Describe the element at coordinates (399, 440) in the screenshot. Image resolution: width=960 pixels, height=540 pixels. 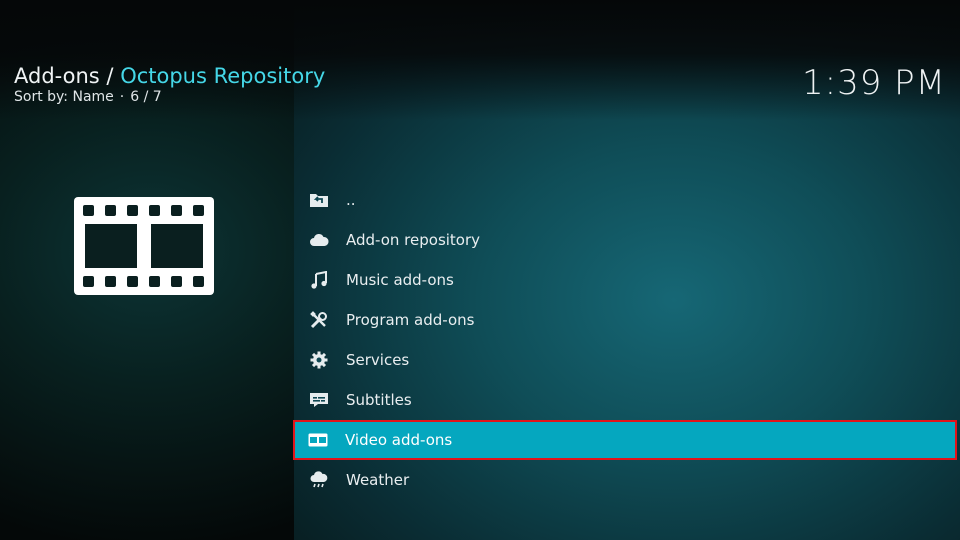
I see `list-item-label: Video add-ons` at that location.